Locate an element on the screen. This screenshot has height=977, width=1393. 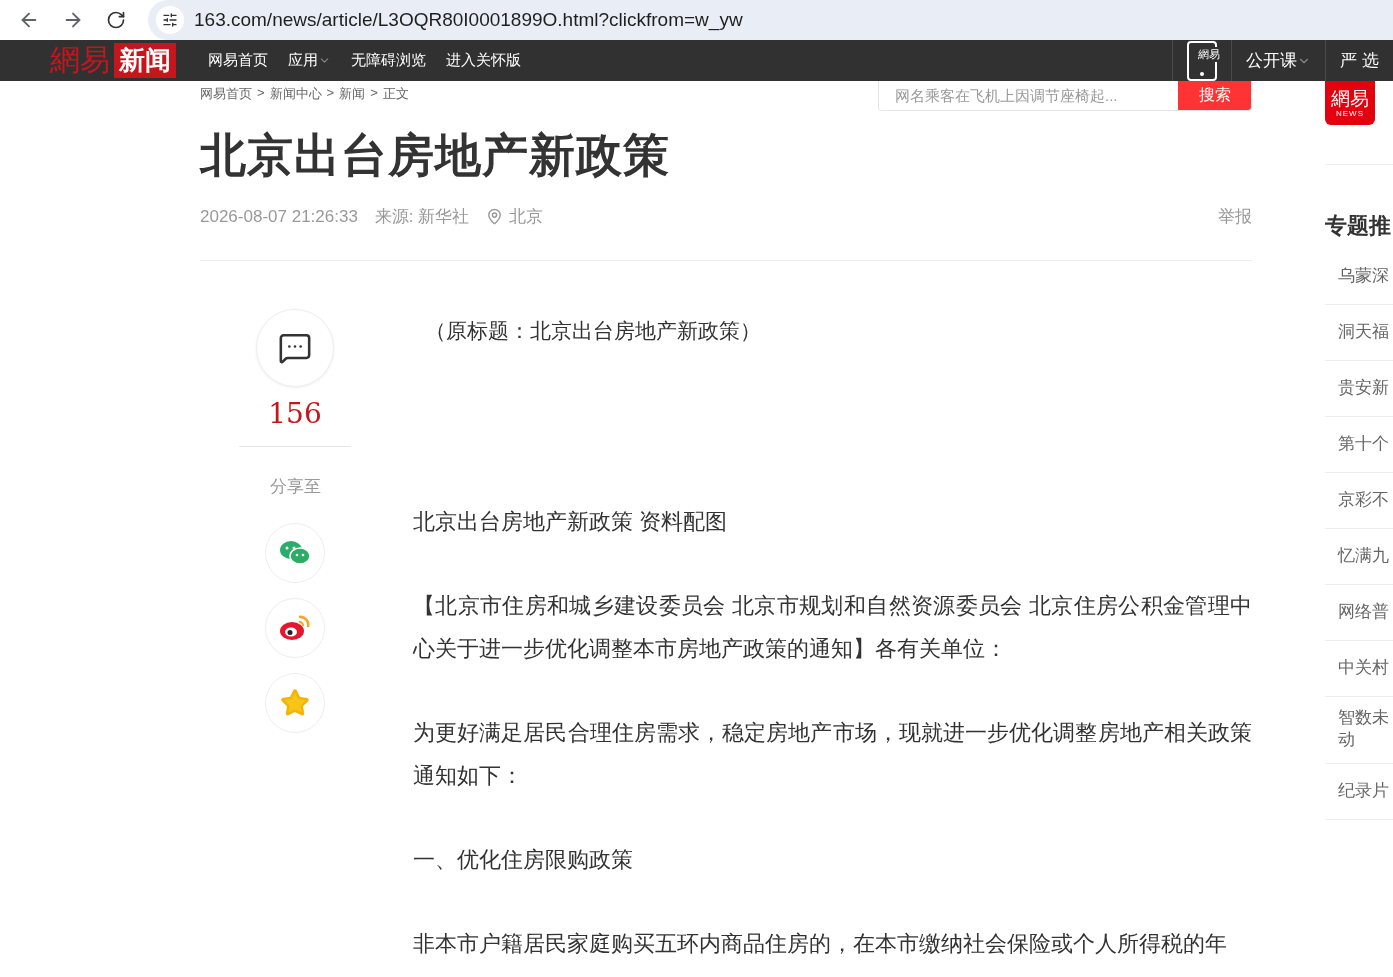
comment-count: 156 is located at coordinates (295, 413).